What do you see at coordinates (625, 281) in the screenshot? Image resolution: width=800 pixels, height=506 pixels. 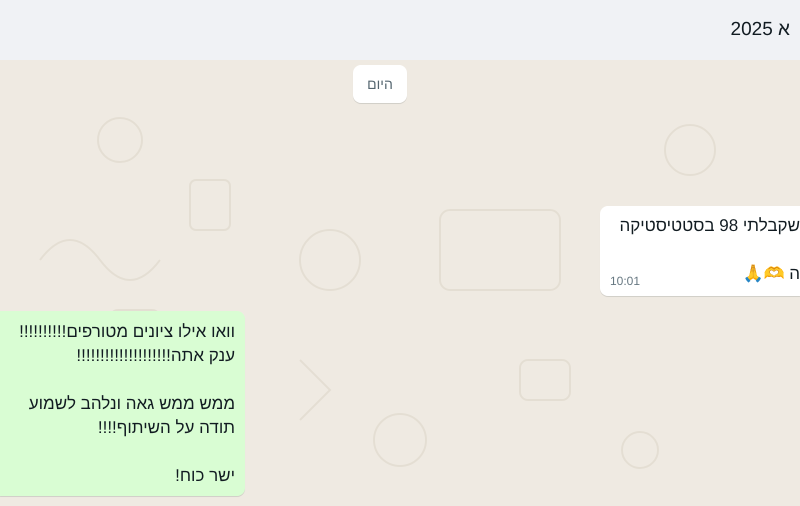 I see `message-time: 10:01` at bounding box center [625, 281].